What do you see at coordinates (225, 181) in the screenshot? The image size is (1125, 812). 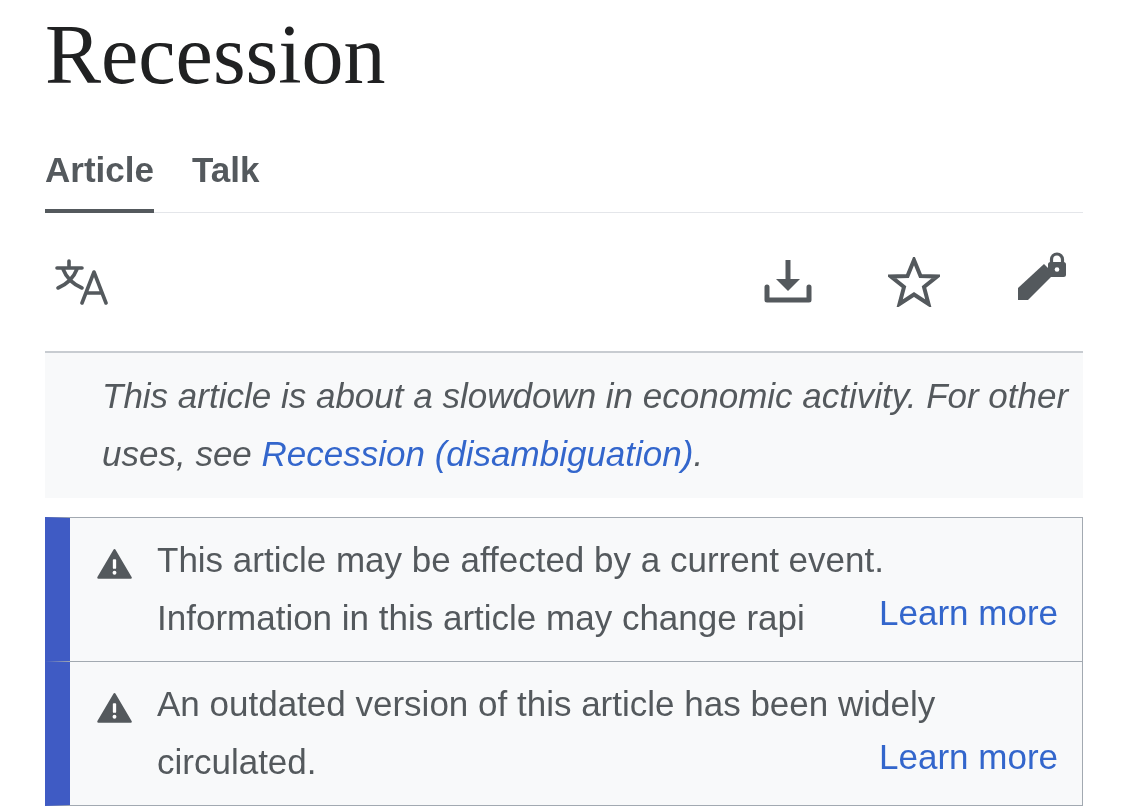 I see `tab: Talk` at bounding box center [225, 181].